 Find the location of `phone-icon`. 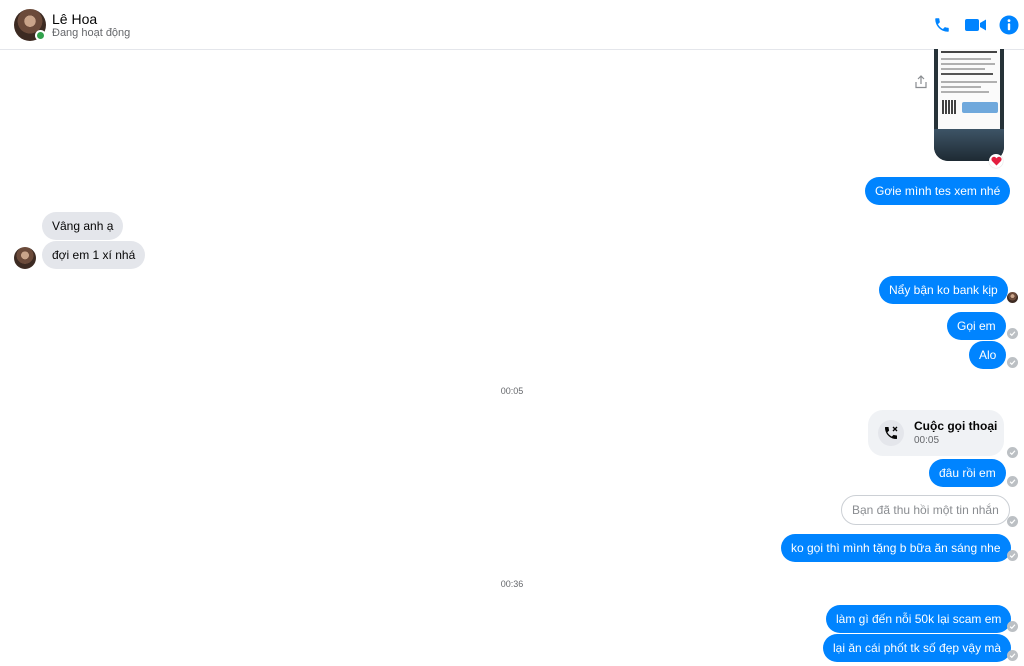

phone-icon is located at coordinates (942, 25).